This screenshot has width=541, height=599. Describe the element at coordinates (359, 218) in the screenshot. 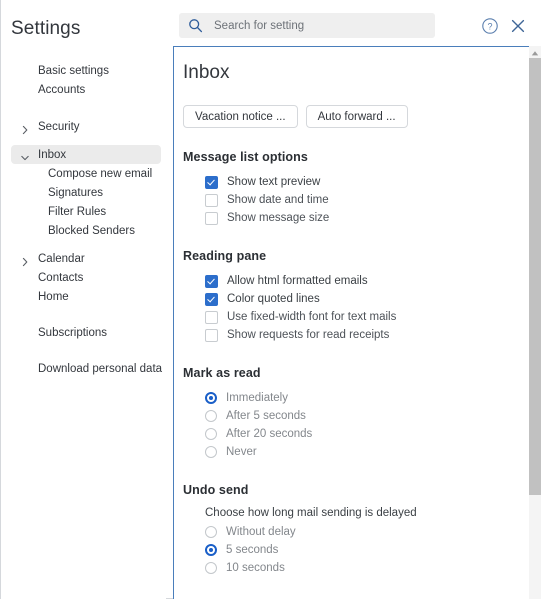

I see `checkbox-option-show-message-size: Show message size` at that location.